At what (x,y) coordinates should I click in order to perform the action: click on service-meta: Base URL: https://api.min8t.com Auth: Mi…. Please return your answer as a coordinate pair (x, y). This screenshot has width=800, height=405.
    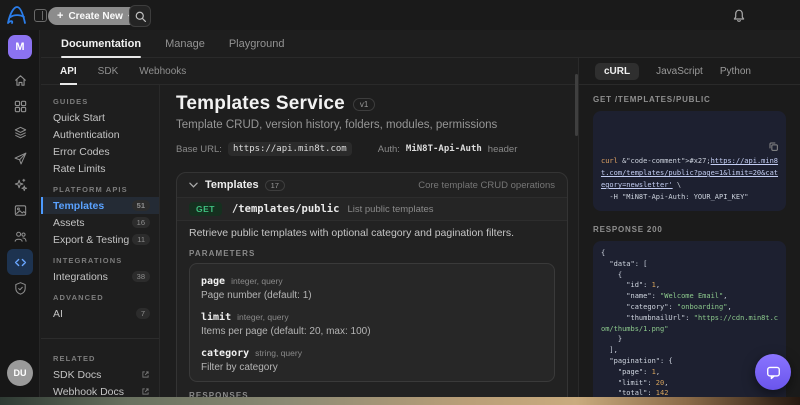
    Looking at the image, I should click on (372, 149).